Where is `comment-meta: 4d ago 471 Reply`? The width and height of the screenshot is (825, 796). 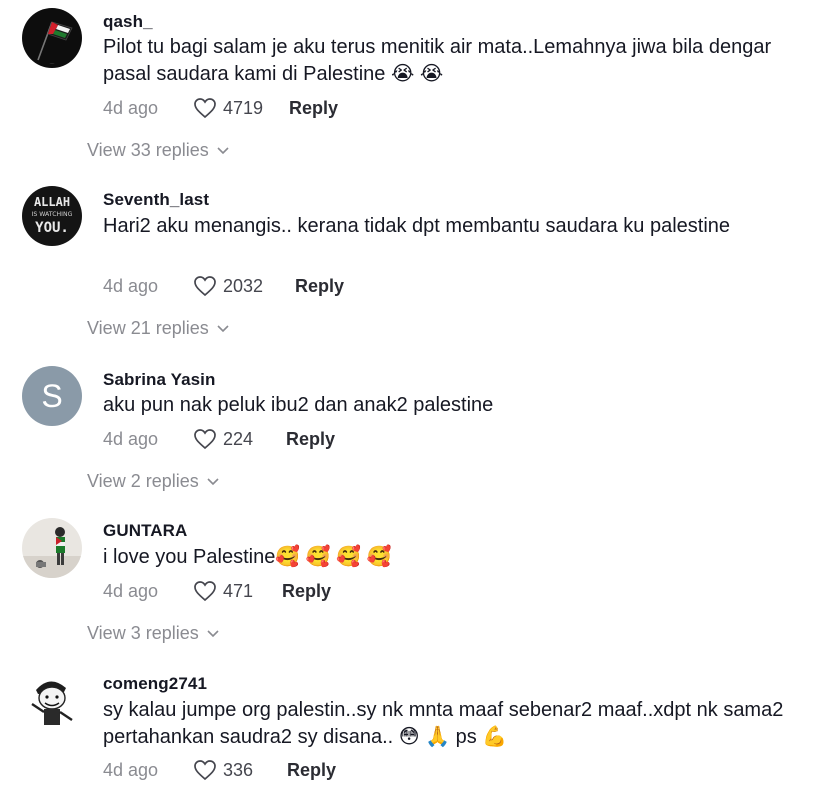 comment-meta: 4d ago 471 Reply is located at coordinates (217, 591).